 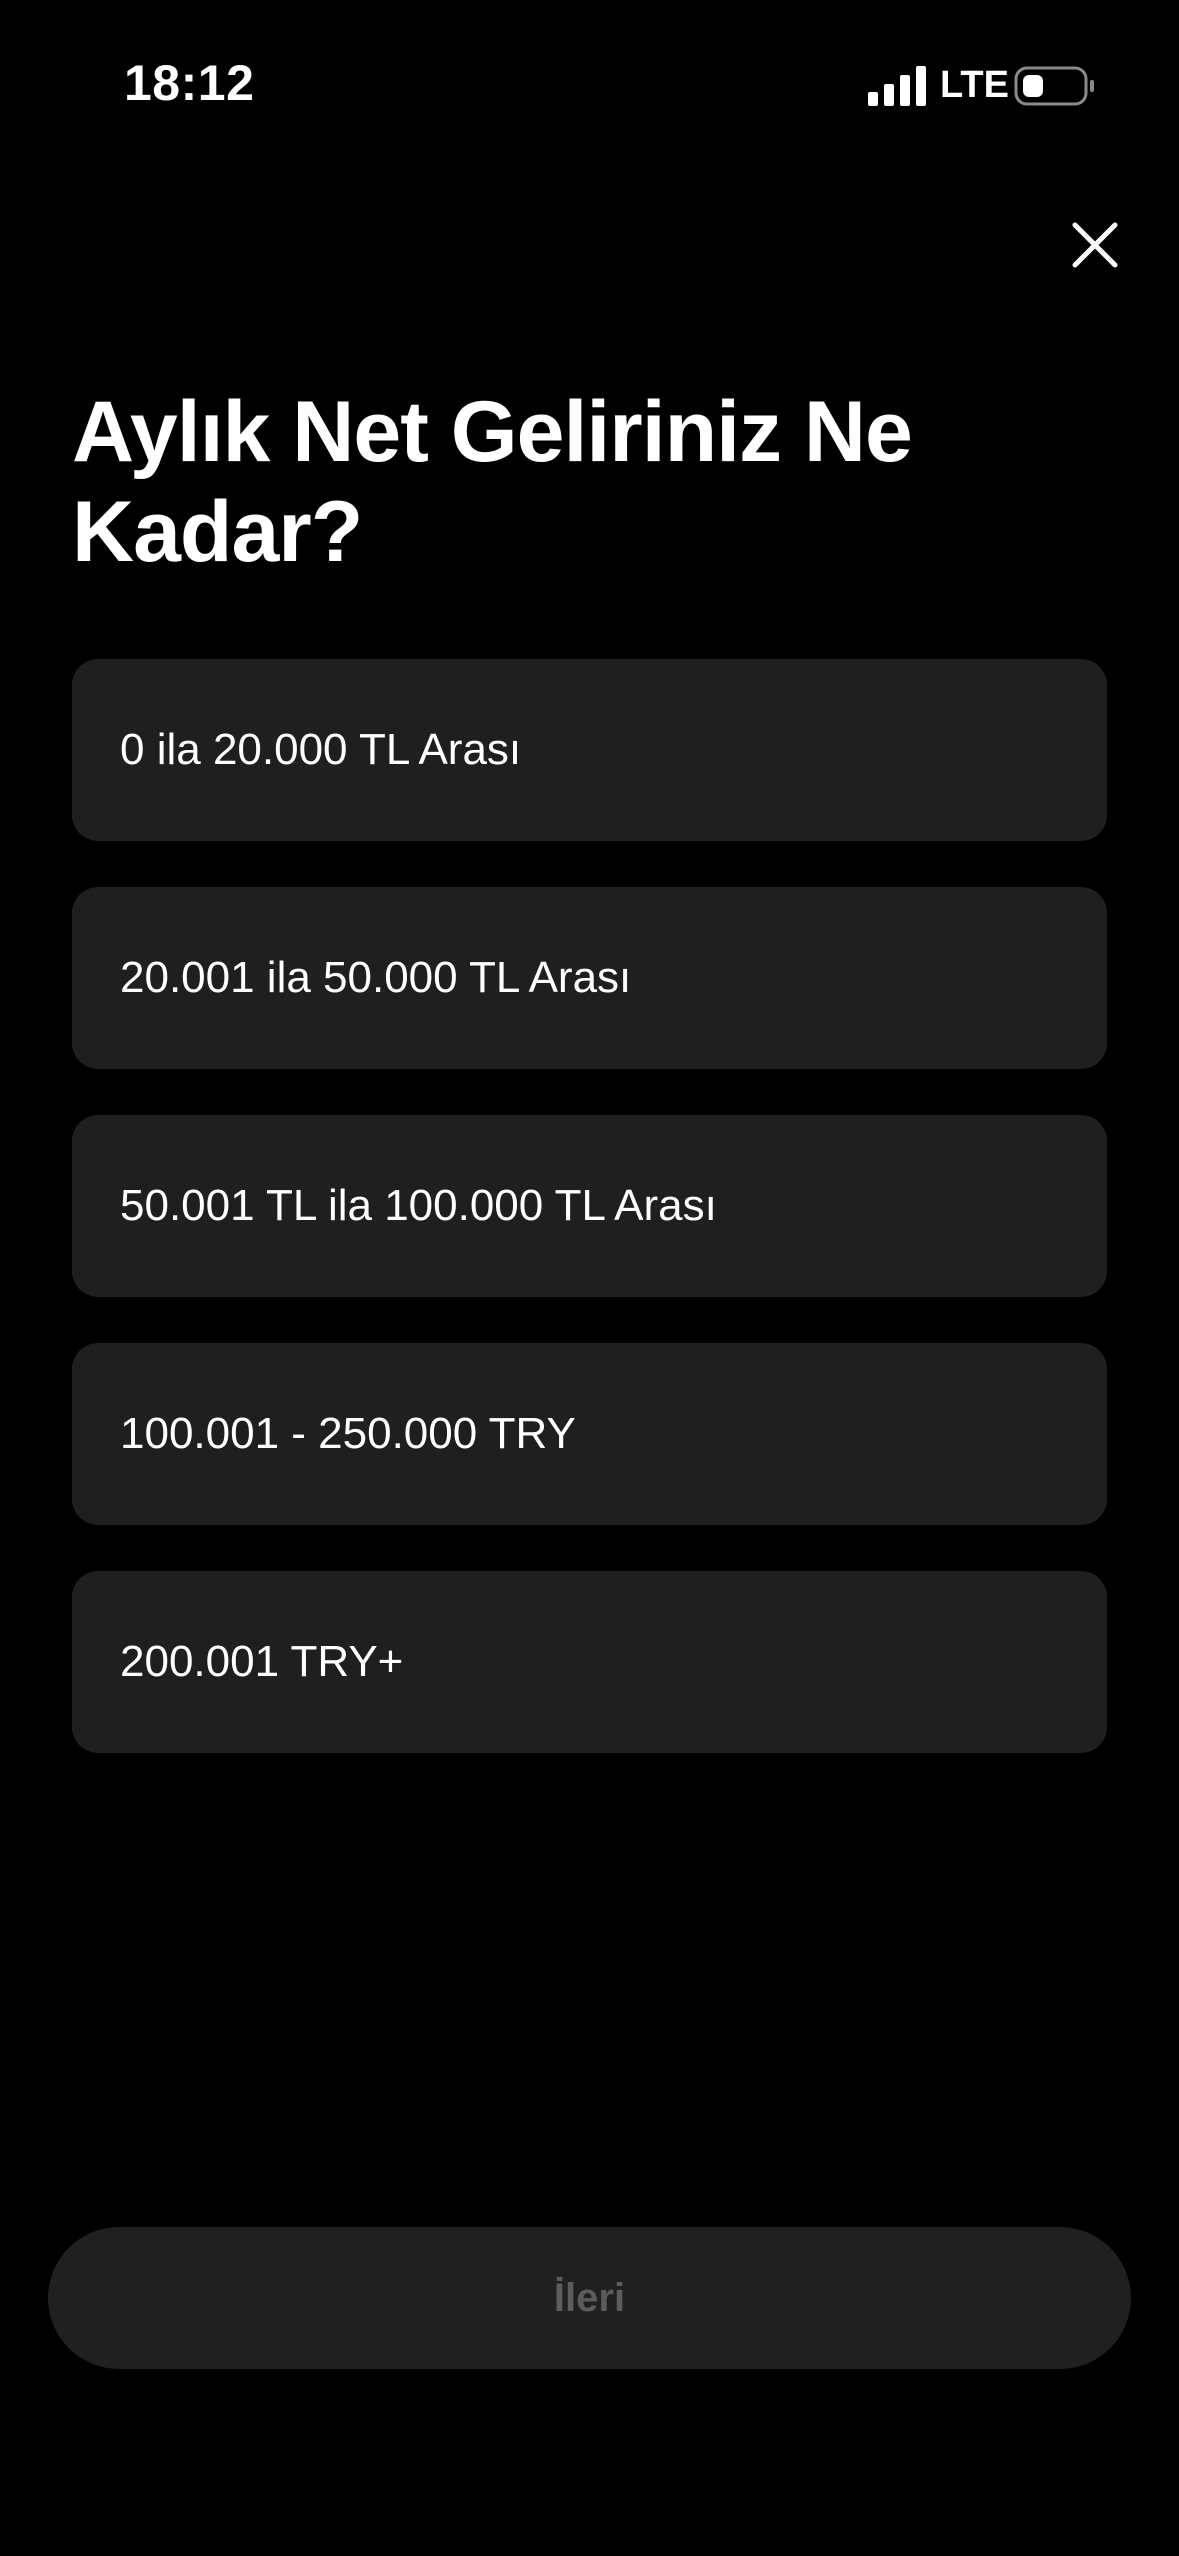 What do you see at coordinates (1054, 86) in the screenshot?
I see `battery-icon` at bounding box center [1054, 86].